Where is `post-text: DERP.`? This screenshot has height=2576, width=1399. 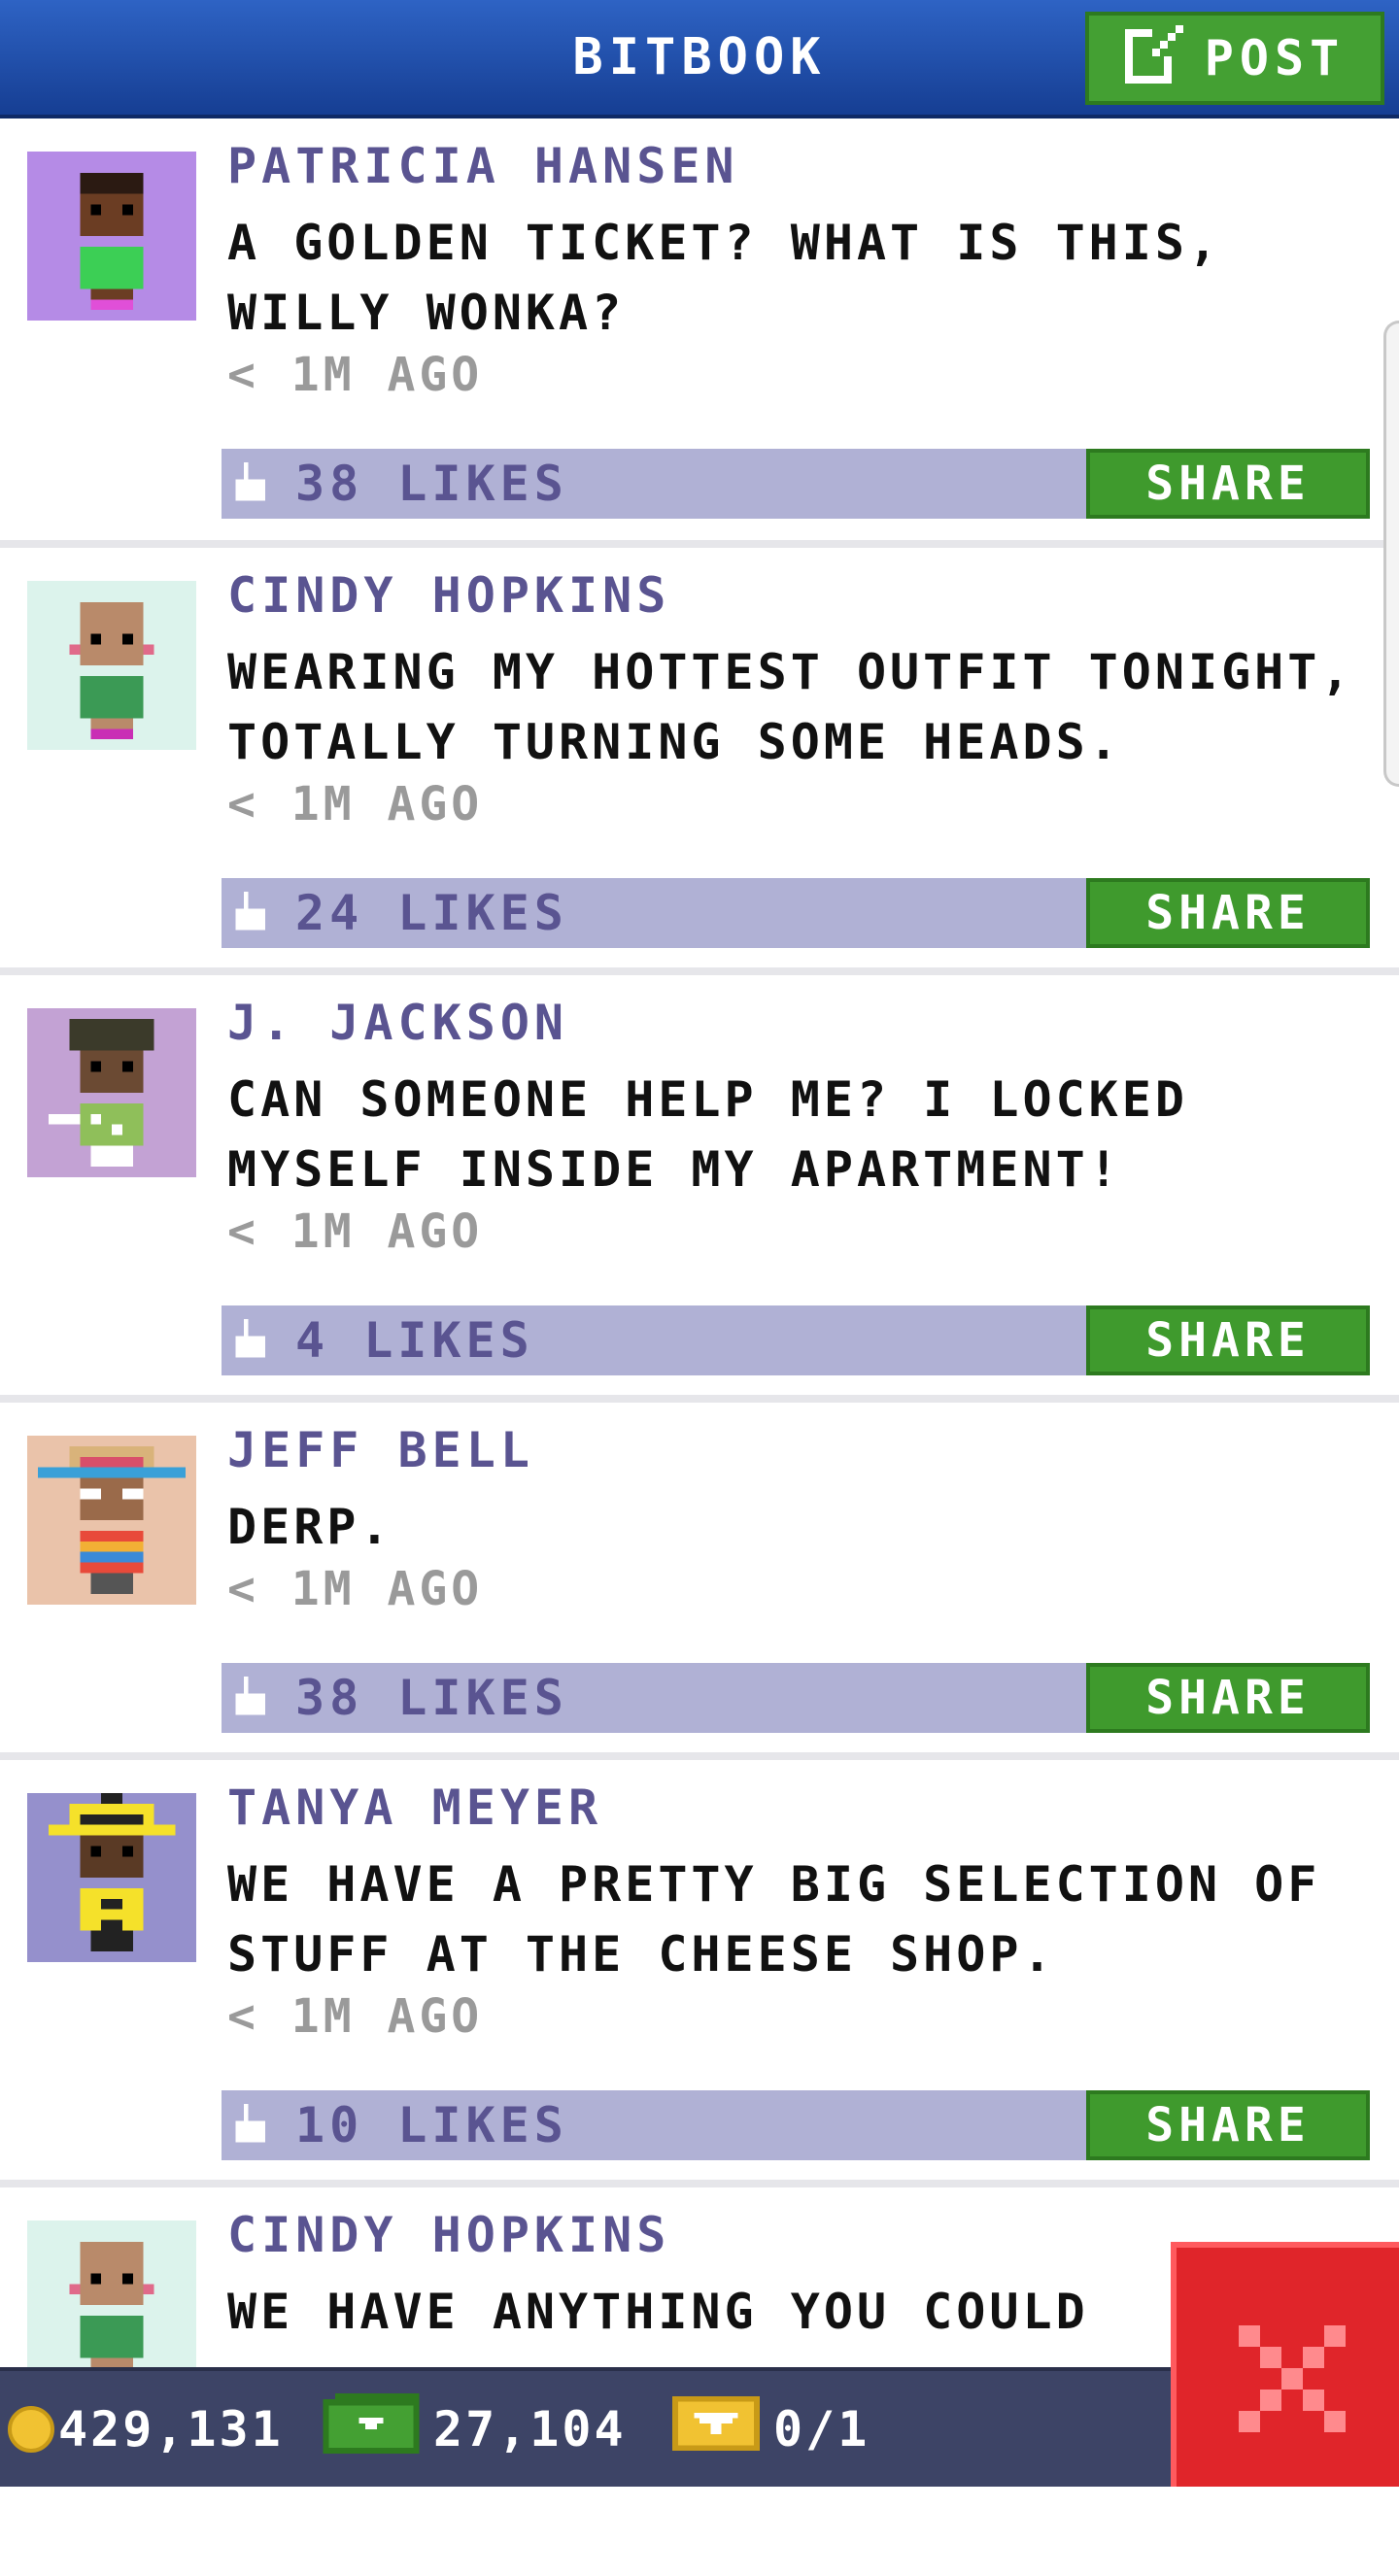
post-text: DERP. is located at coordinates (310, 1527).